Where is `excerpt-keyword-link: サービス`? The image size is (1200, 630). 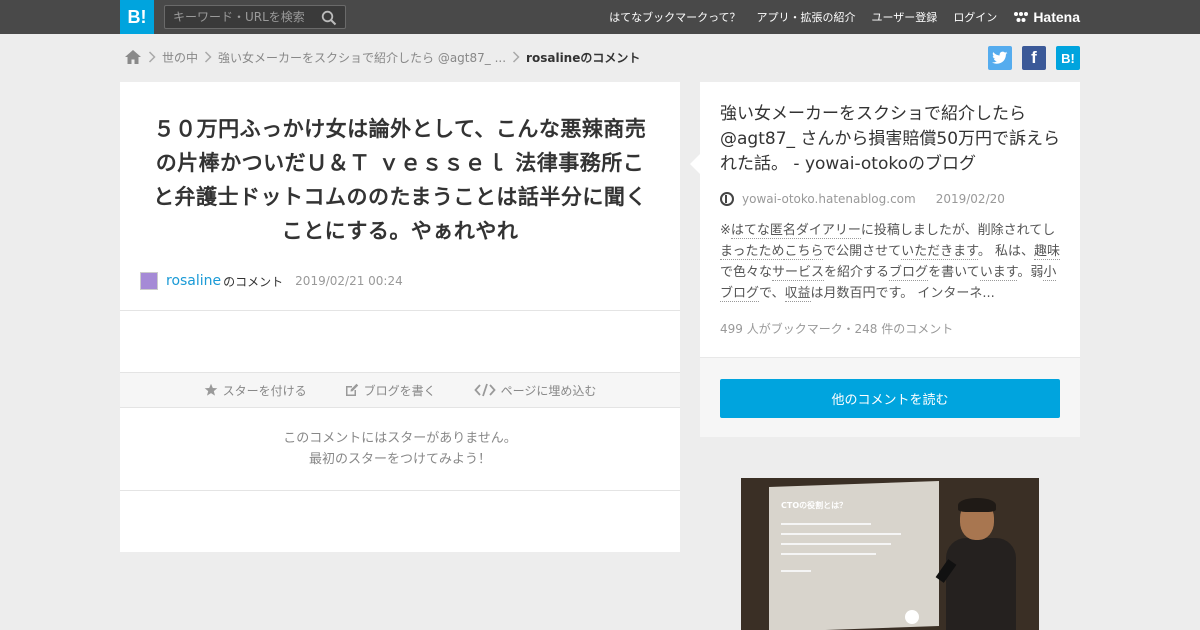 excerpt-keyword-link: サービス is located at coordinates (798, 273).